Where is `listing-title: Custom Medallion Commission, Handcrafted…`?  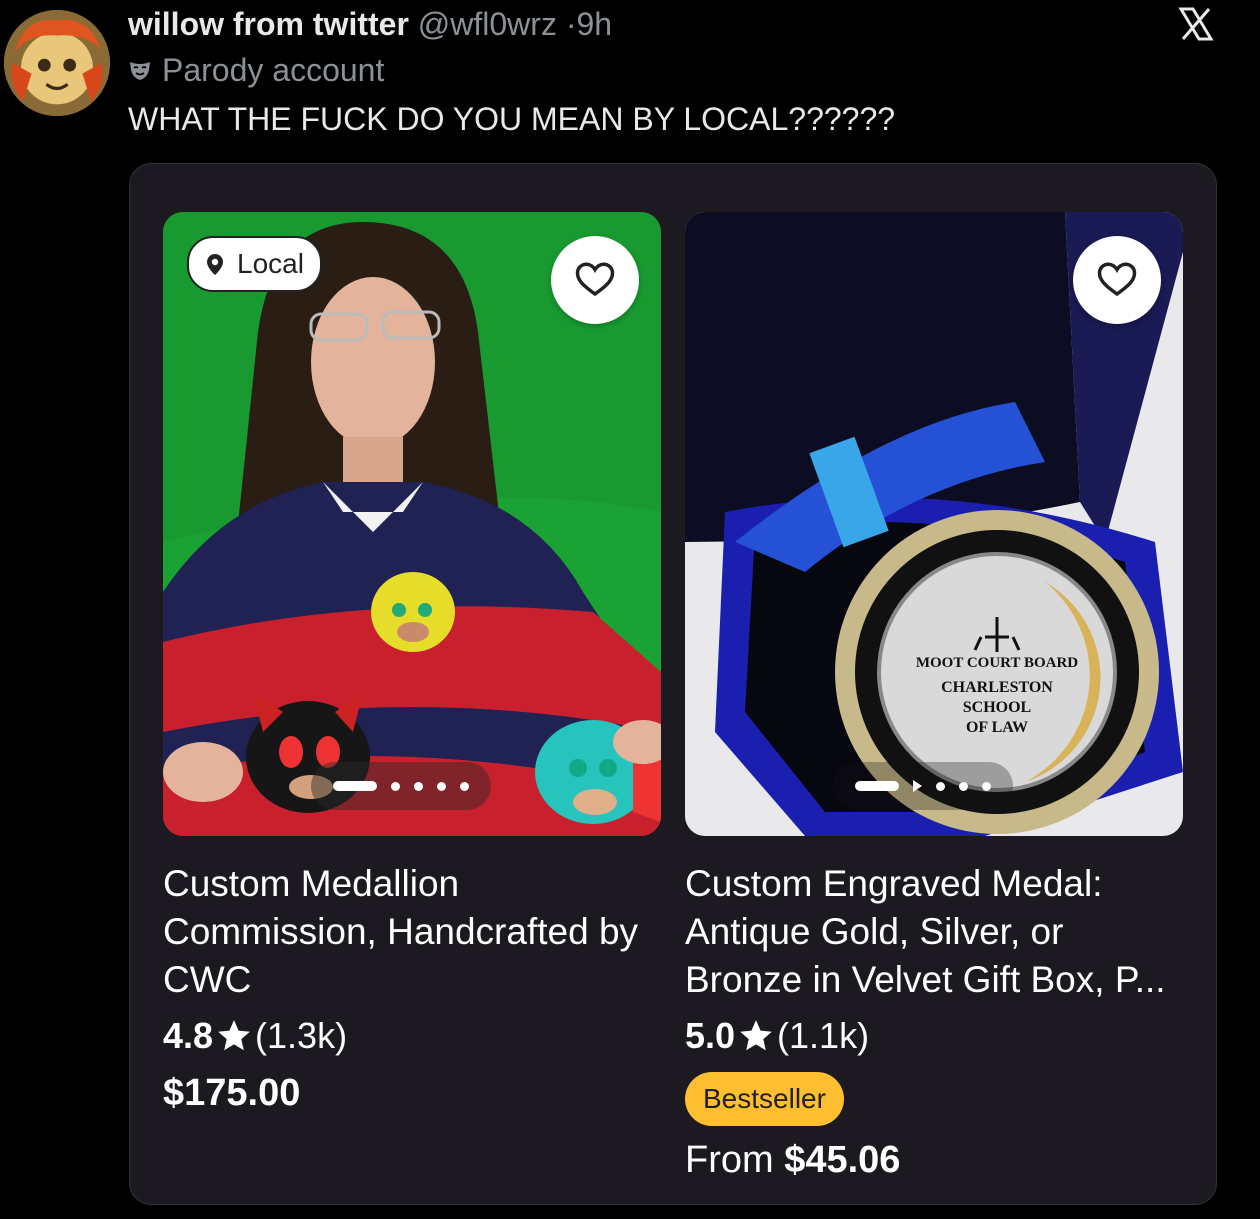 listing-title: Custom Medallion Commission, Handcrafted… is located at coordinates (412, 932).